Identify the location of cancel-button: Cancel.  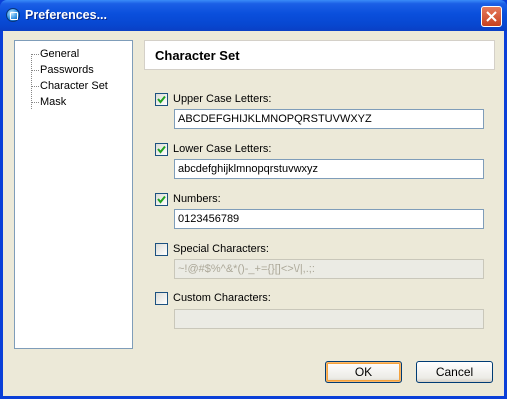
(454, 372).